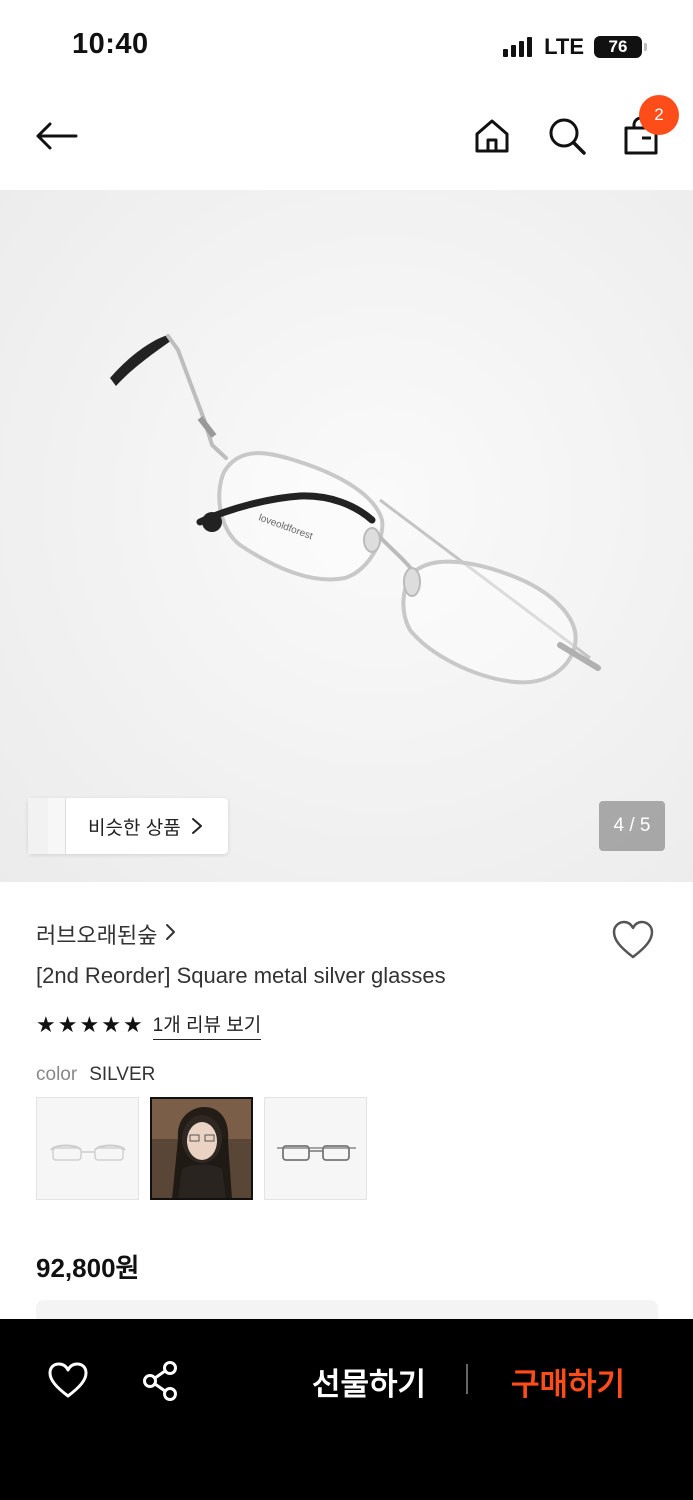 The height and width of the screenshot is (1500, 693). Describe the element at coordinates (110, 44) in the screenshot. I see `status-time: 10:40` at that location.